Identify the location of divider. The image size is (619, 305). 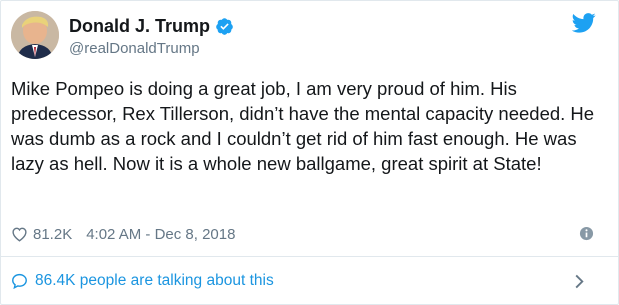
(309, 256).